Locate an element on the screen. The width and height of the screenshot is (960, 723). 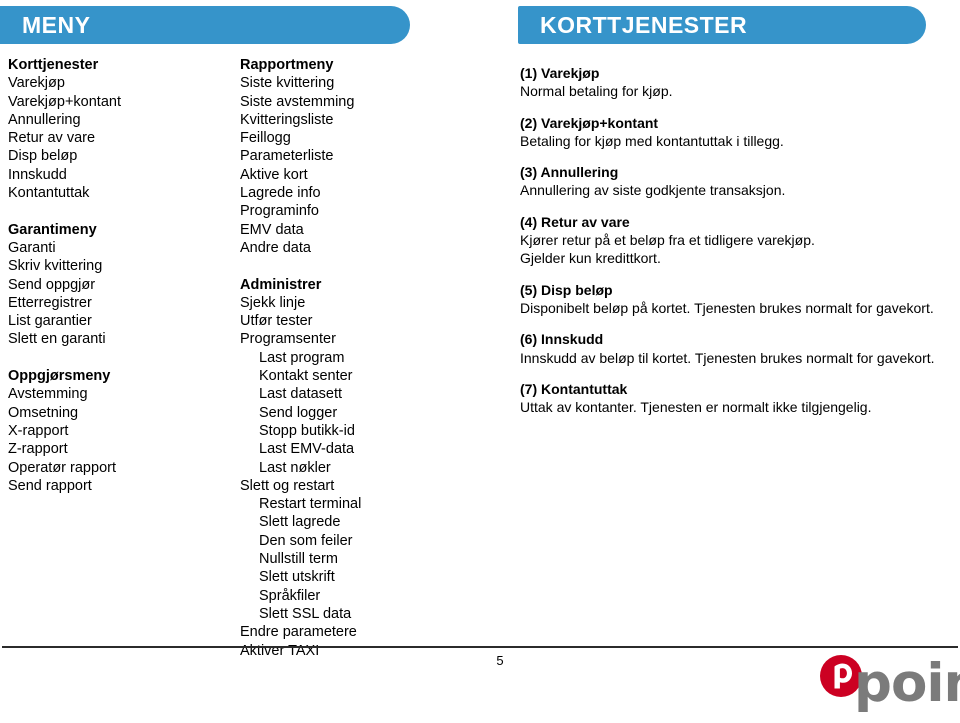
service-description-line: Gjelder kun kredittkort. is located at coordinates (590, 258).